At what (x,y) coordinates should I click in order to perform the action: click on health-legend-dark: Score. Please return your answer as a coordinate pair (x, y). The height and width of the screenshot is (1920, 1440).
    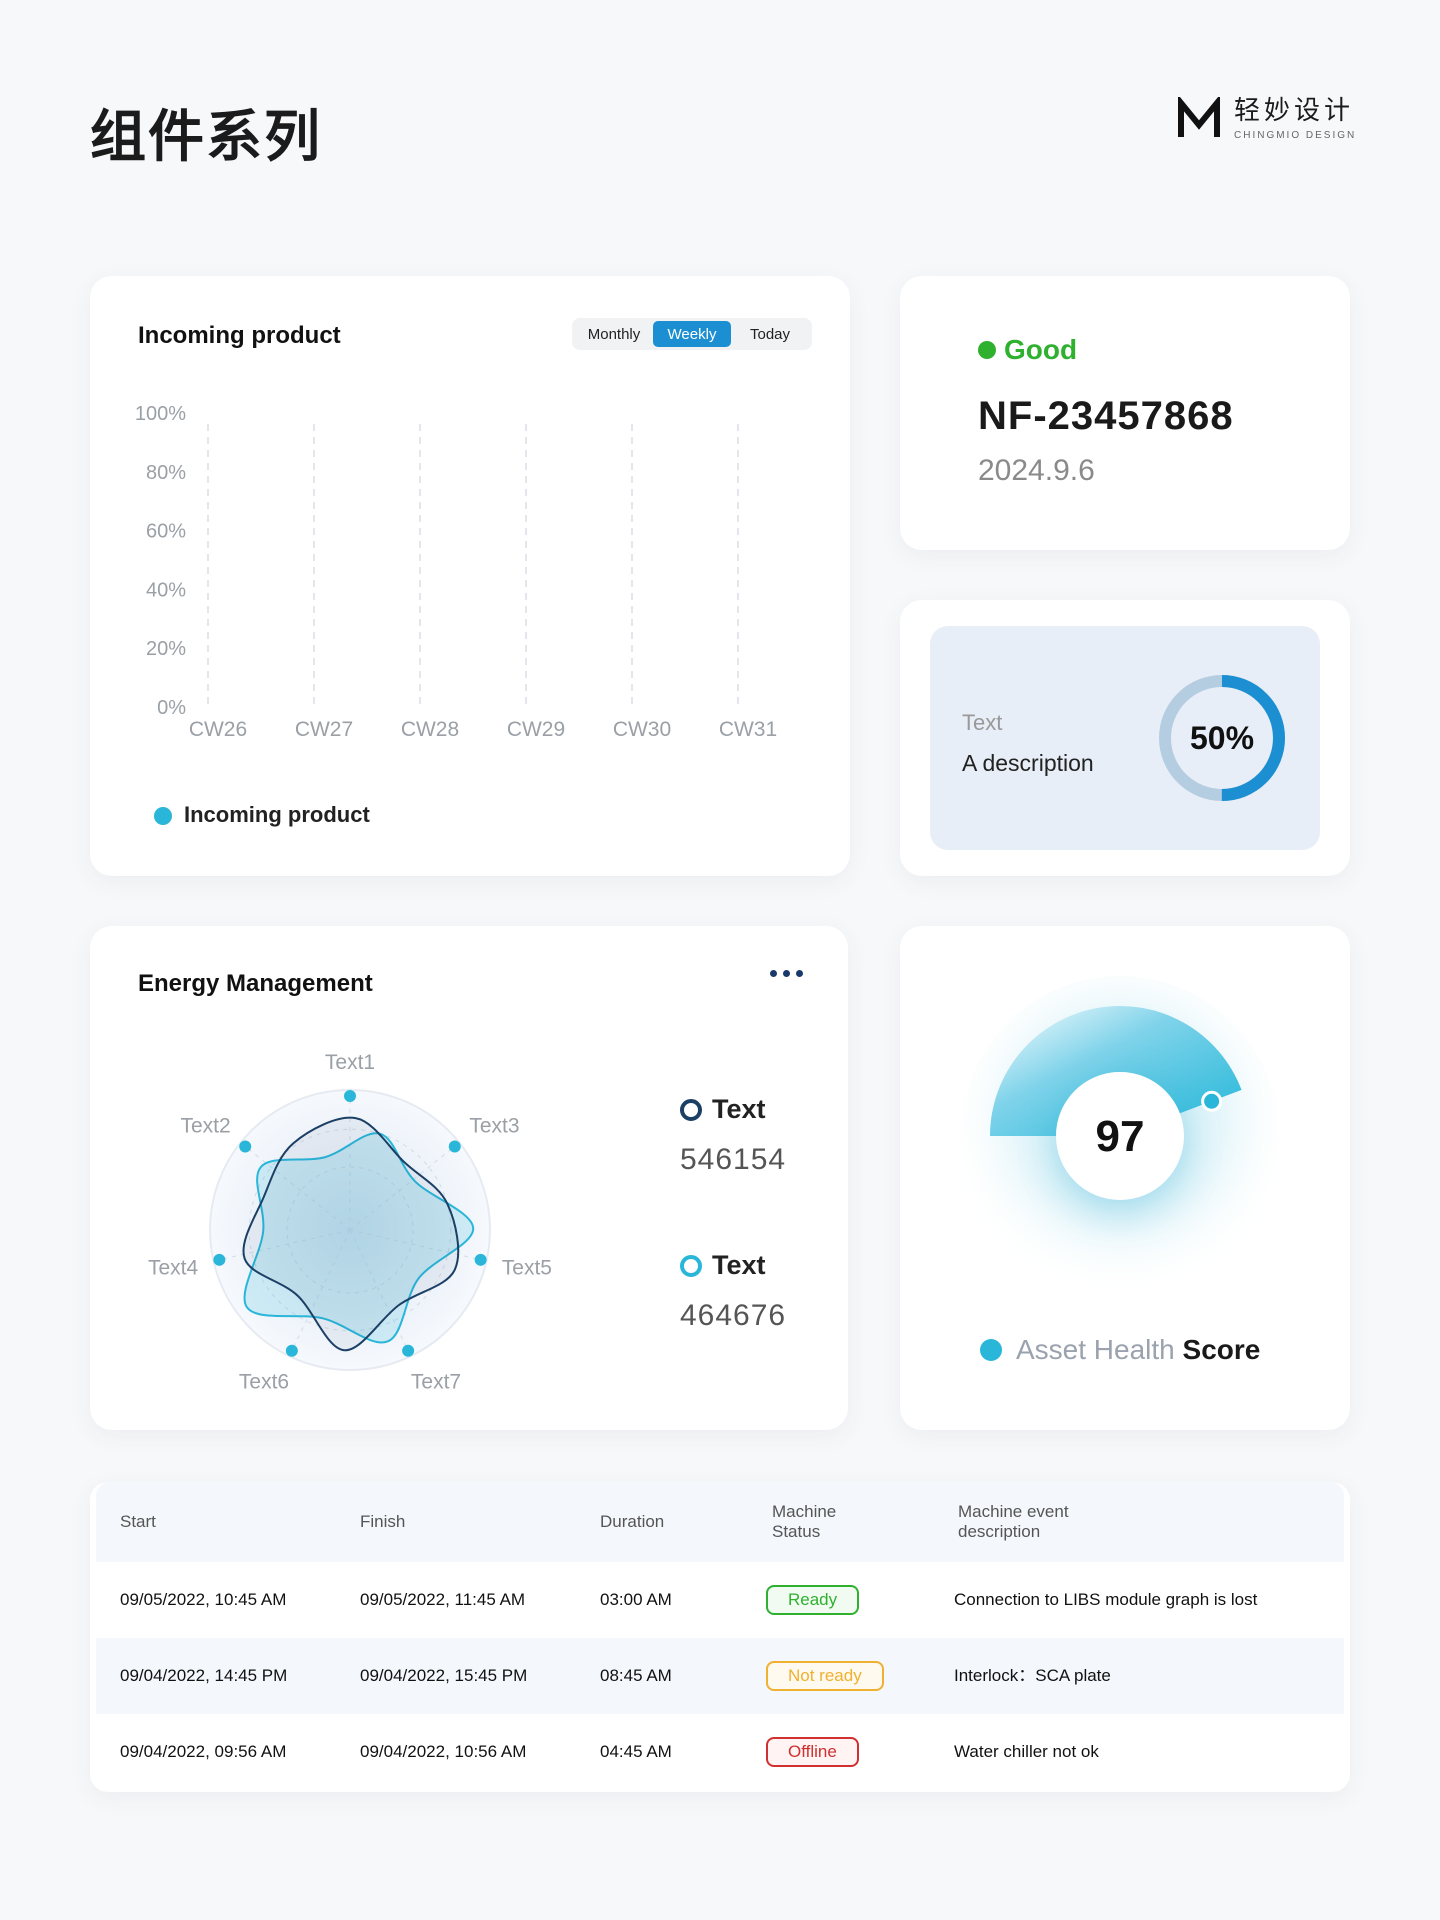
    Looking at the image, I should click on (1221, 1349).